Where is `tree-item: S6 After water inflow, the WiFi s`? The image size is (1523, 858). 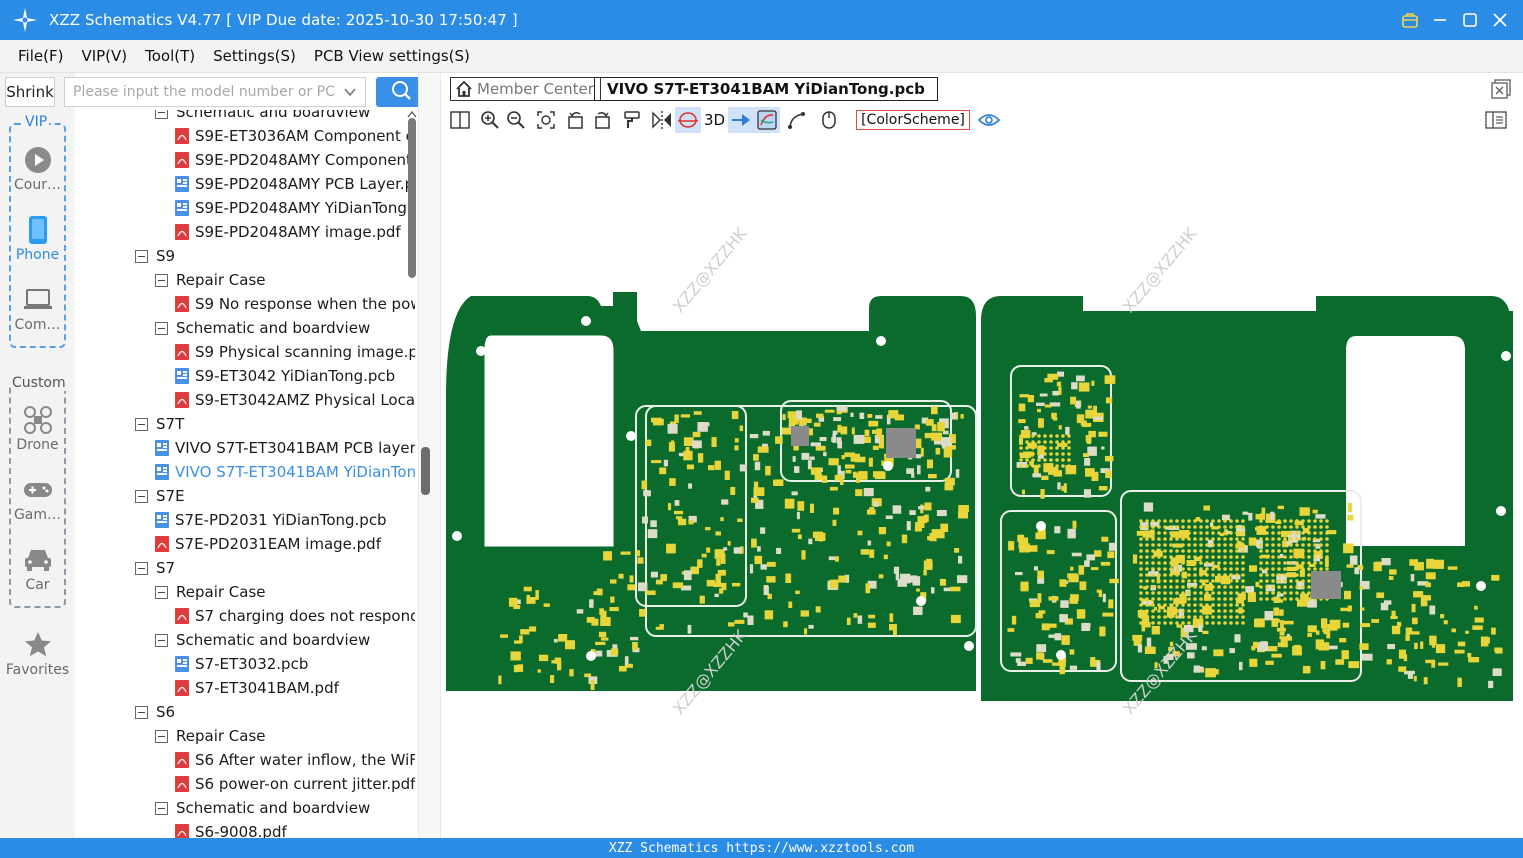 tree-item: S6 After water inflow, the WiFi s is located at coordinates (295, 760).